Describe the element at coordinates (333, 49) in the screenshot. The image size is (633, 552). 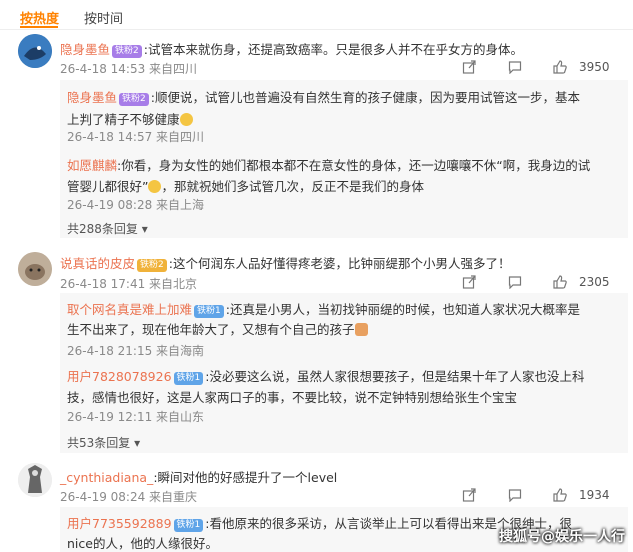
I see `comment-text: :试管本来就伤身，还提高致癌率。只是很多人并不在乎女方的身体。` at that location.